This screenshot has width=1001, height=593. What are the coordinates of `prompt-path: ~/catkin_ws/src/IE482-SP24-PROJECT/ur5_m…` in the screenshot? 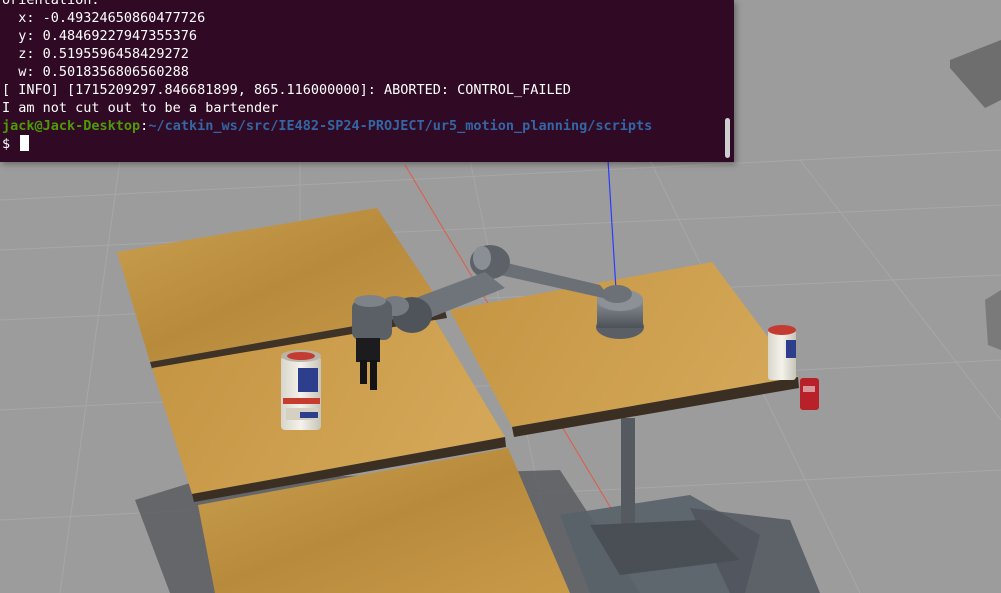 It's located at (400, 126).